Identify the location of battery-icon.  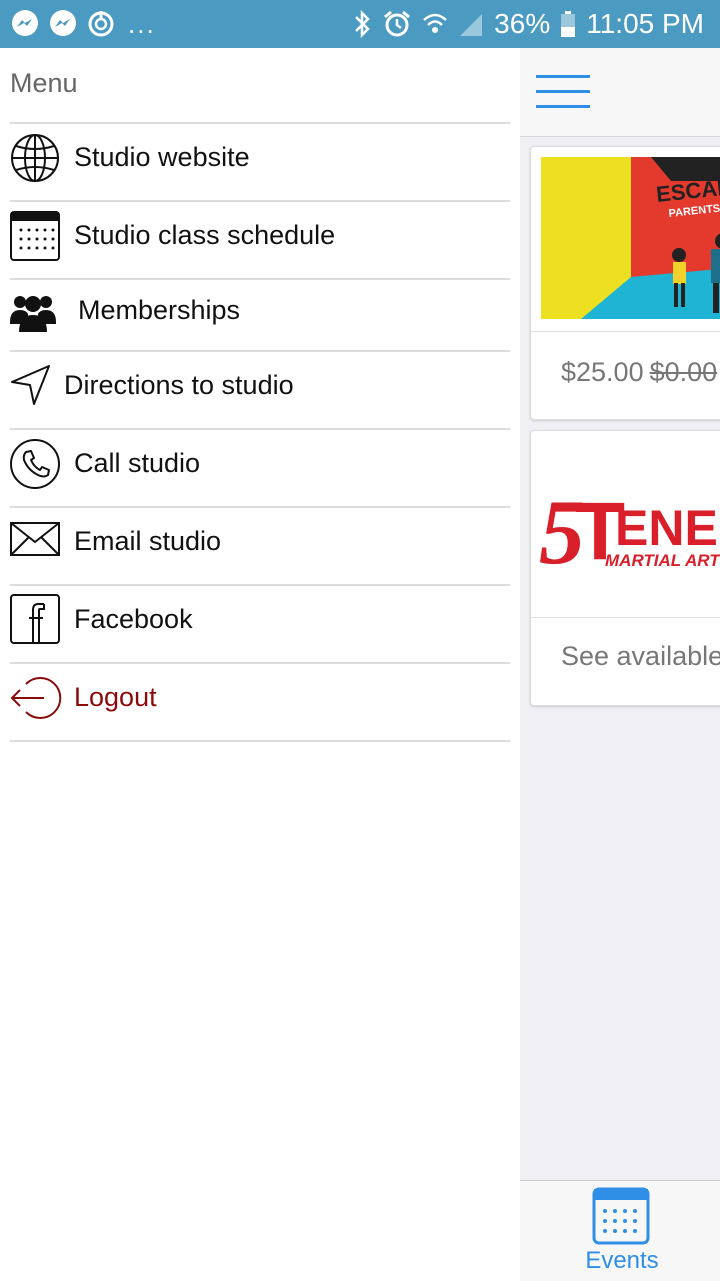
(568, 24).